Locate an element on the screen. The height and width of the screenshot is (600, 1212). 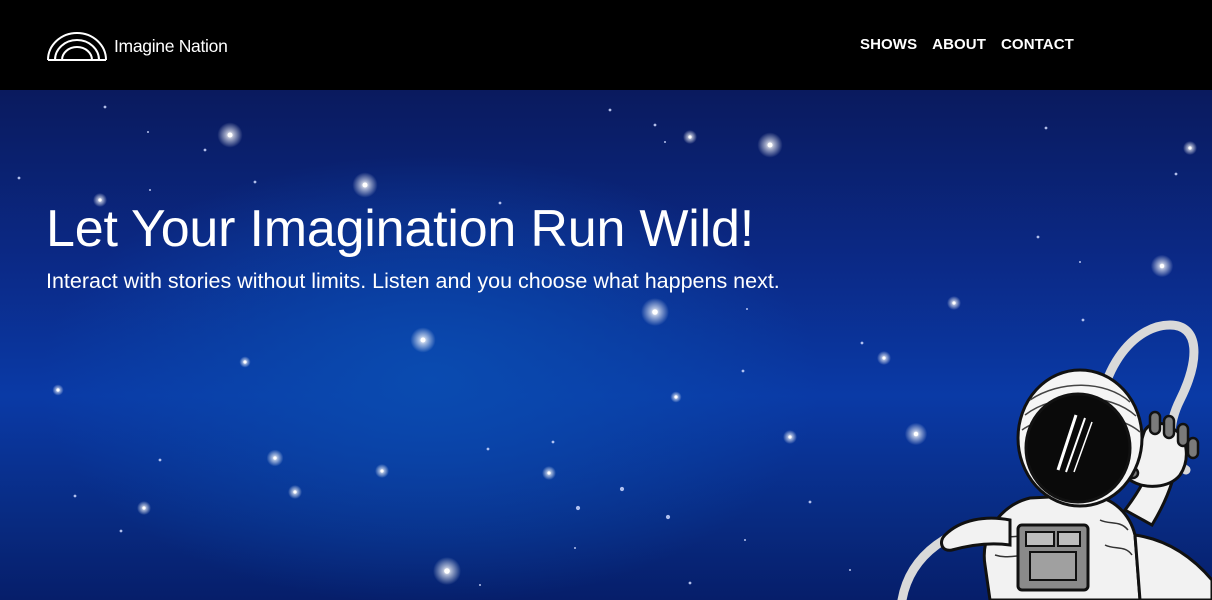
main-nav: SHOWS ABOUT CONTACT is located at coordinates (967, 45).